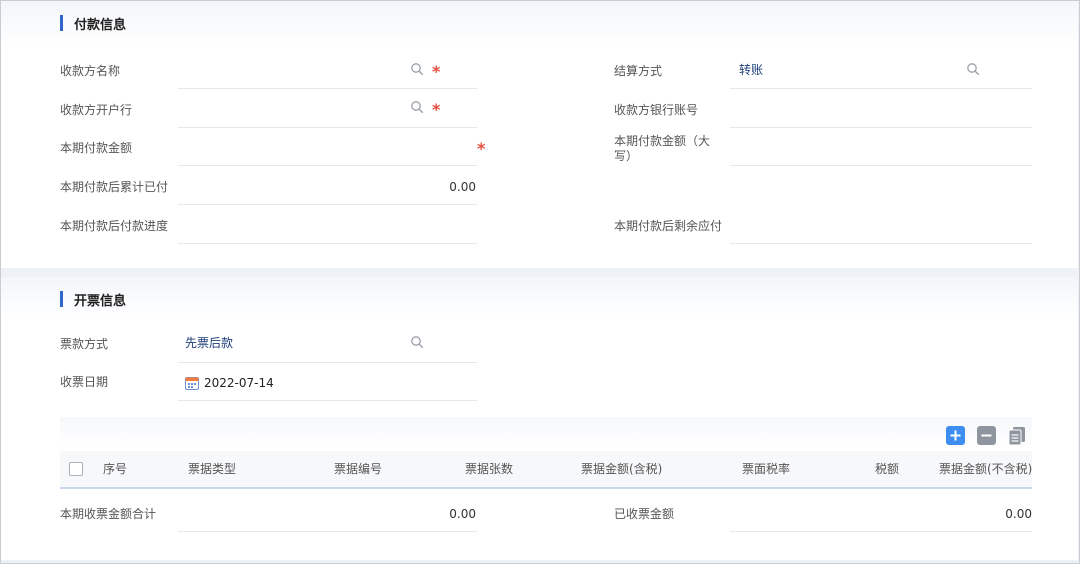  I want to click on calendar-icon, so click(192, 383).